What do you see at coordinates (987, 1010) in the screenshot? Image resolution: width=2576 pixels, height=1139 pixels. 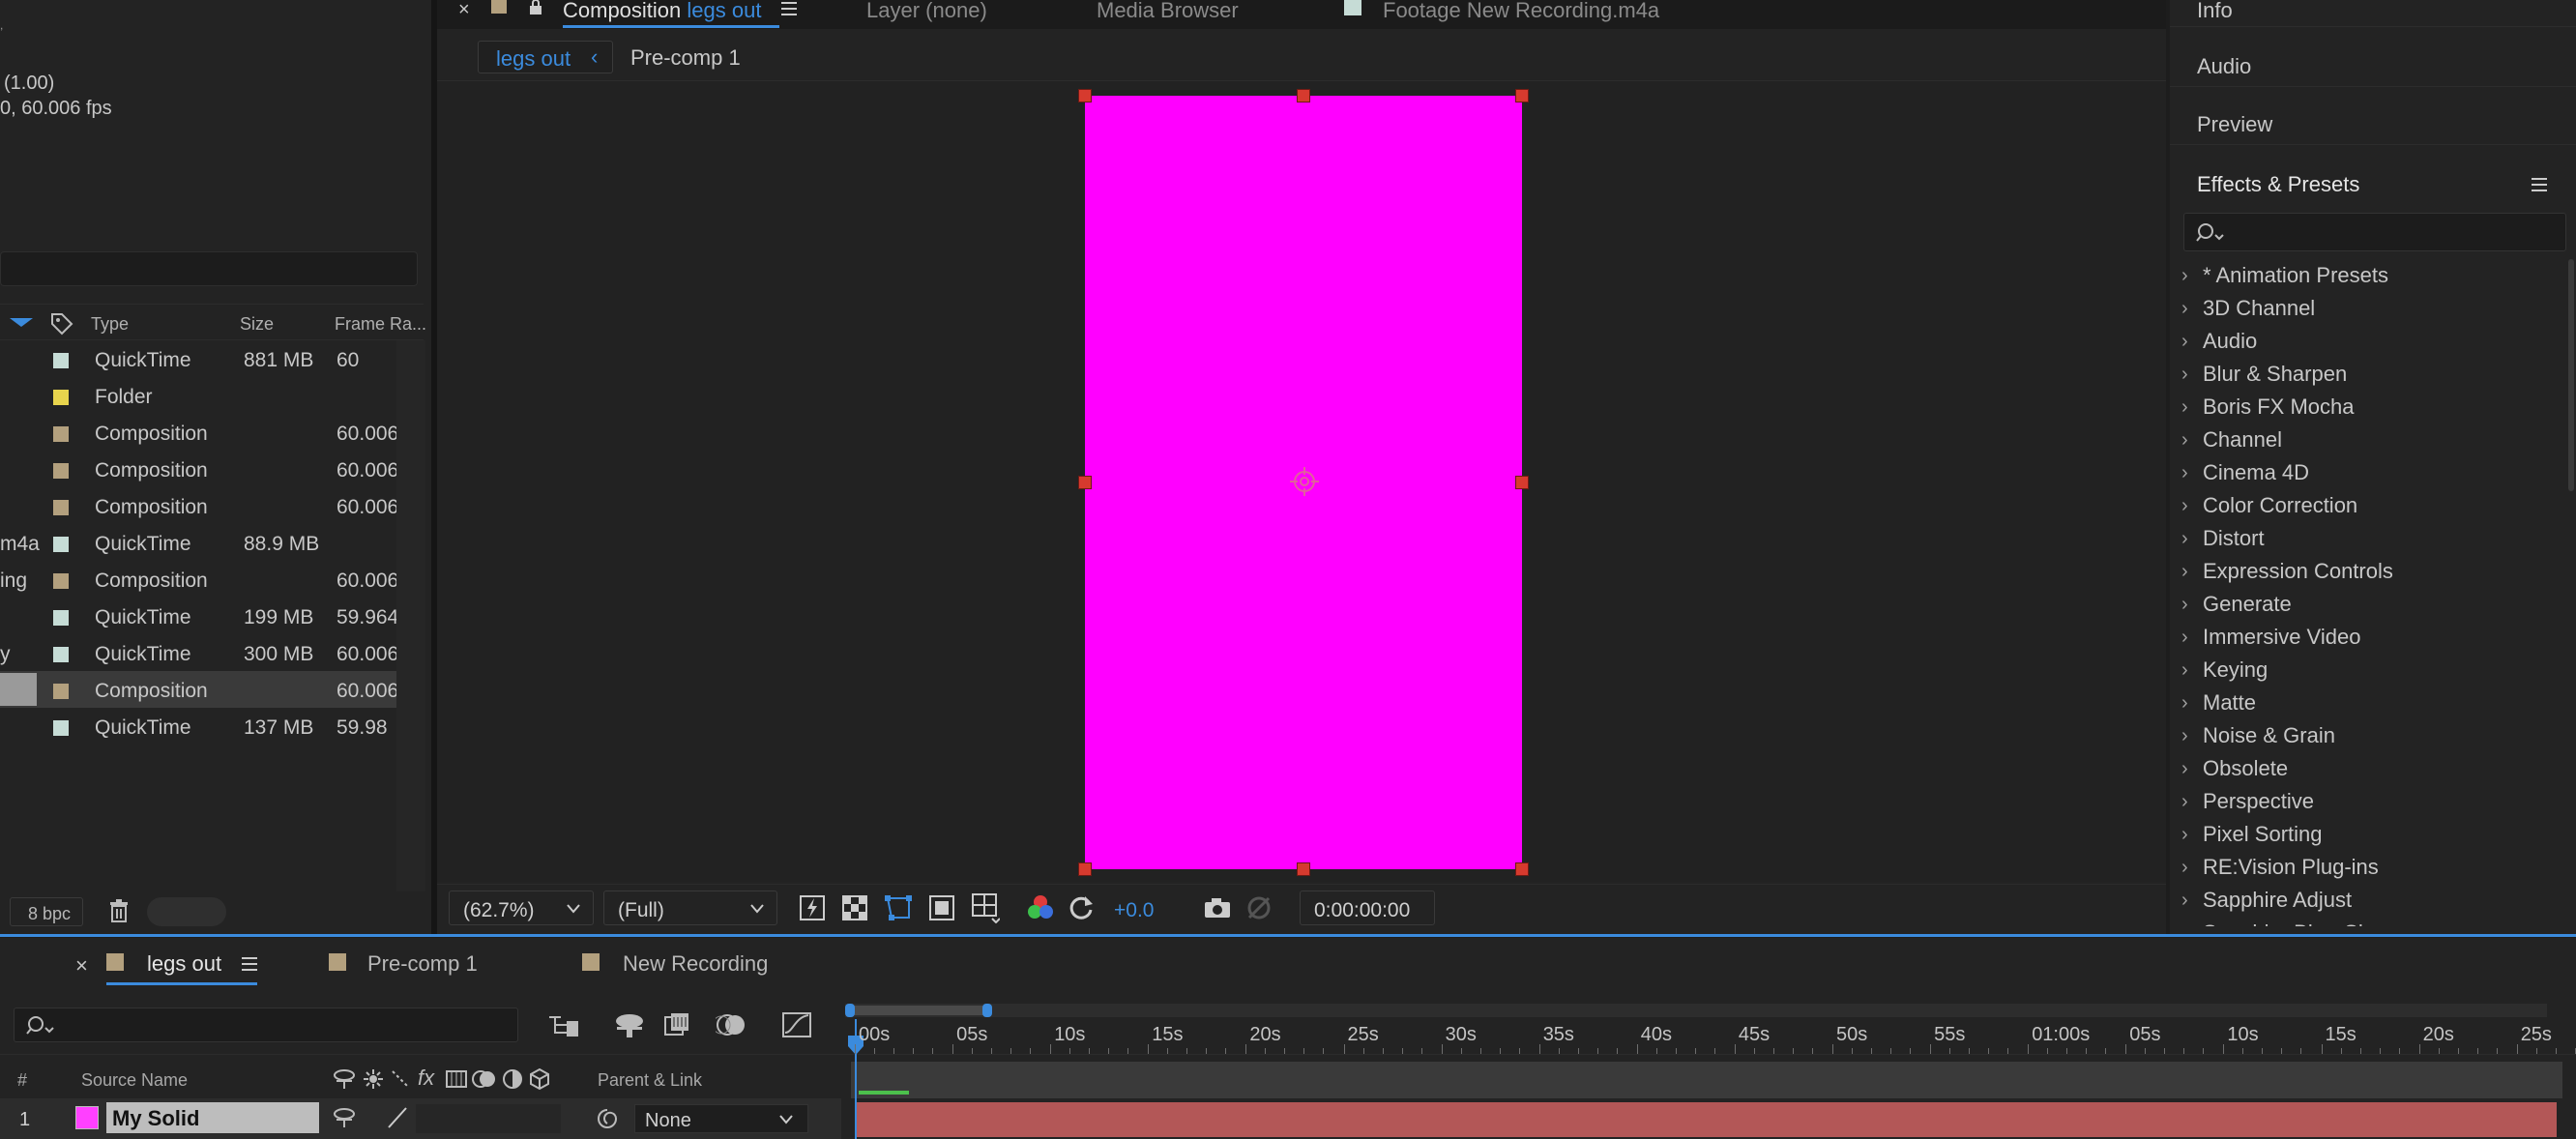 I see `work-area-end-handle` at bounding box center [987, 1010].